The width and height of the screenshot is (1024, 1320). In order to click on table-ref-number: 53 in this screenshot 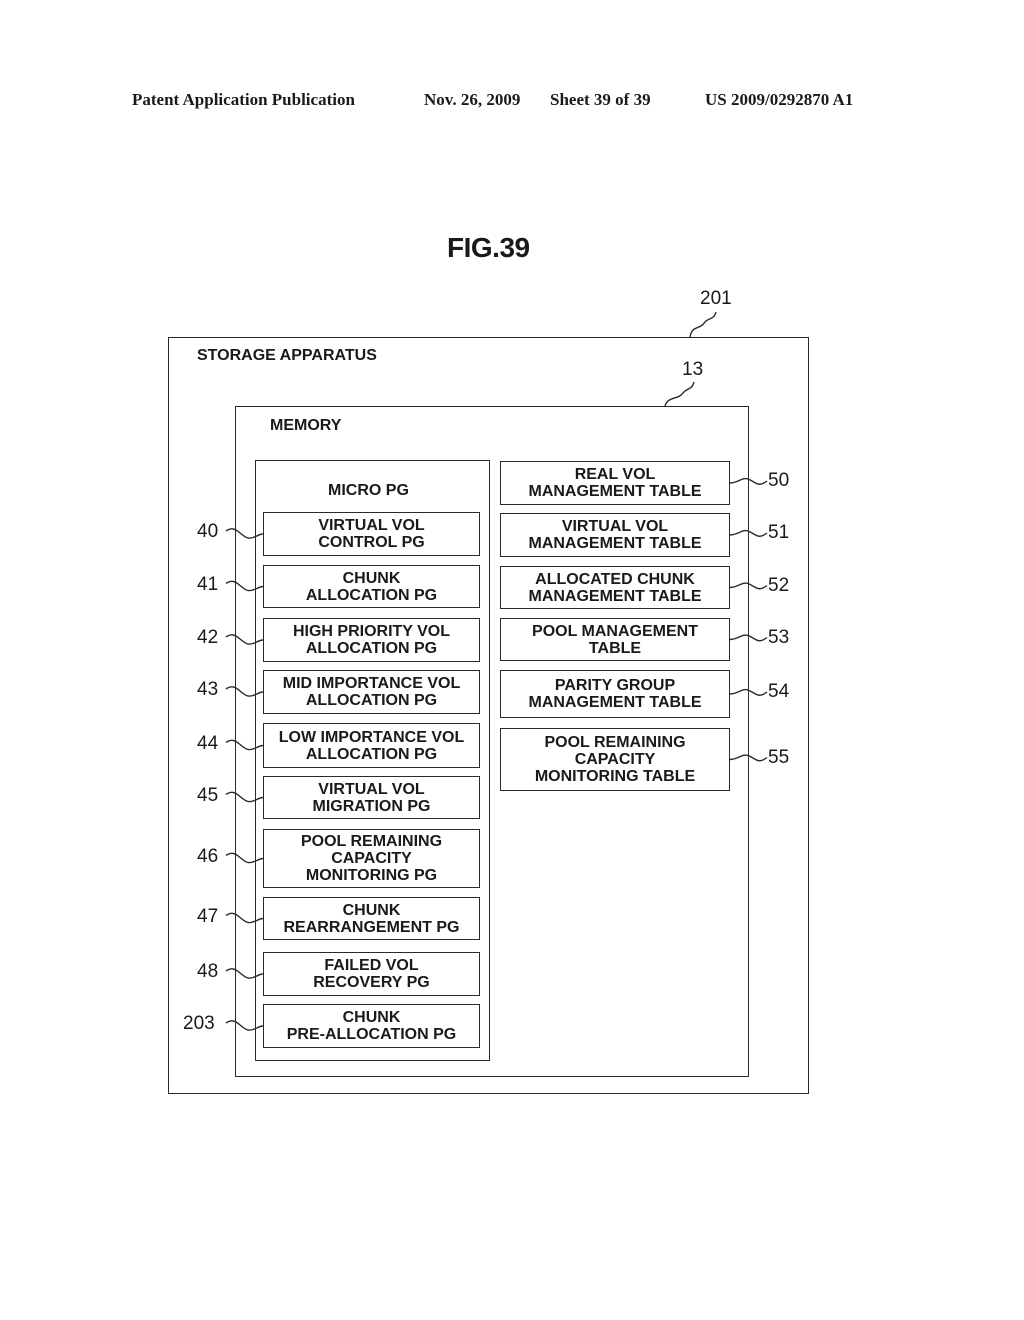, I will do `click(779, 637)`.